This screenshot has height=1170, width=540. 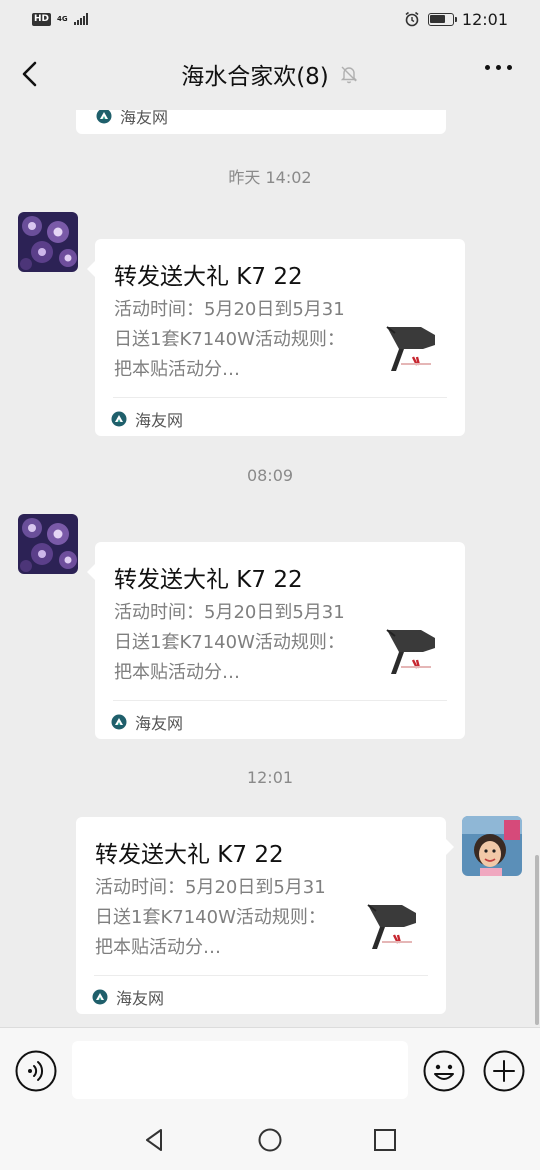 I want to click on child-avatar-image, so click(x=492, y=846).